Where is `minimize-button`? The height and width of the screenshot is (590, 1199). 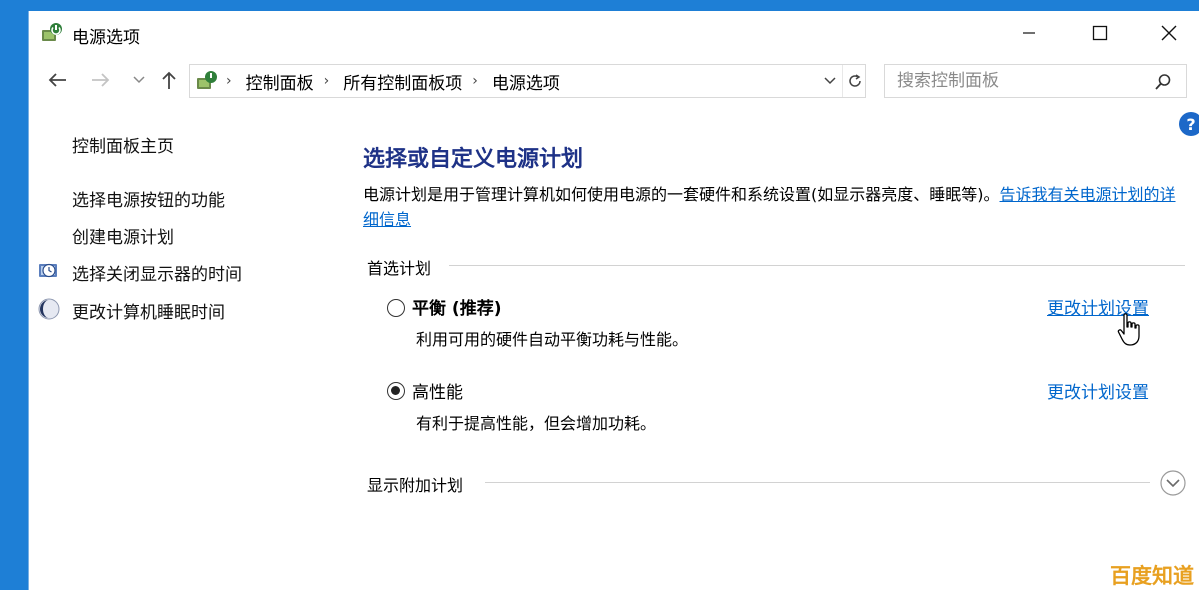 minimize-button is located at coordinates (1029, 33).